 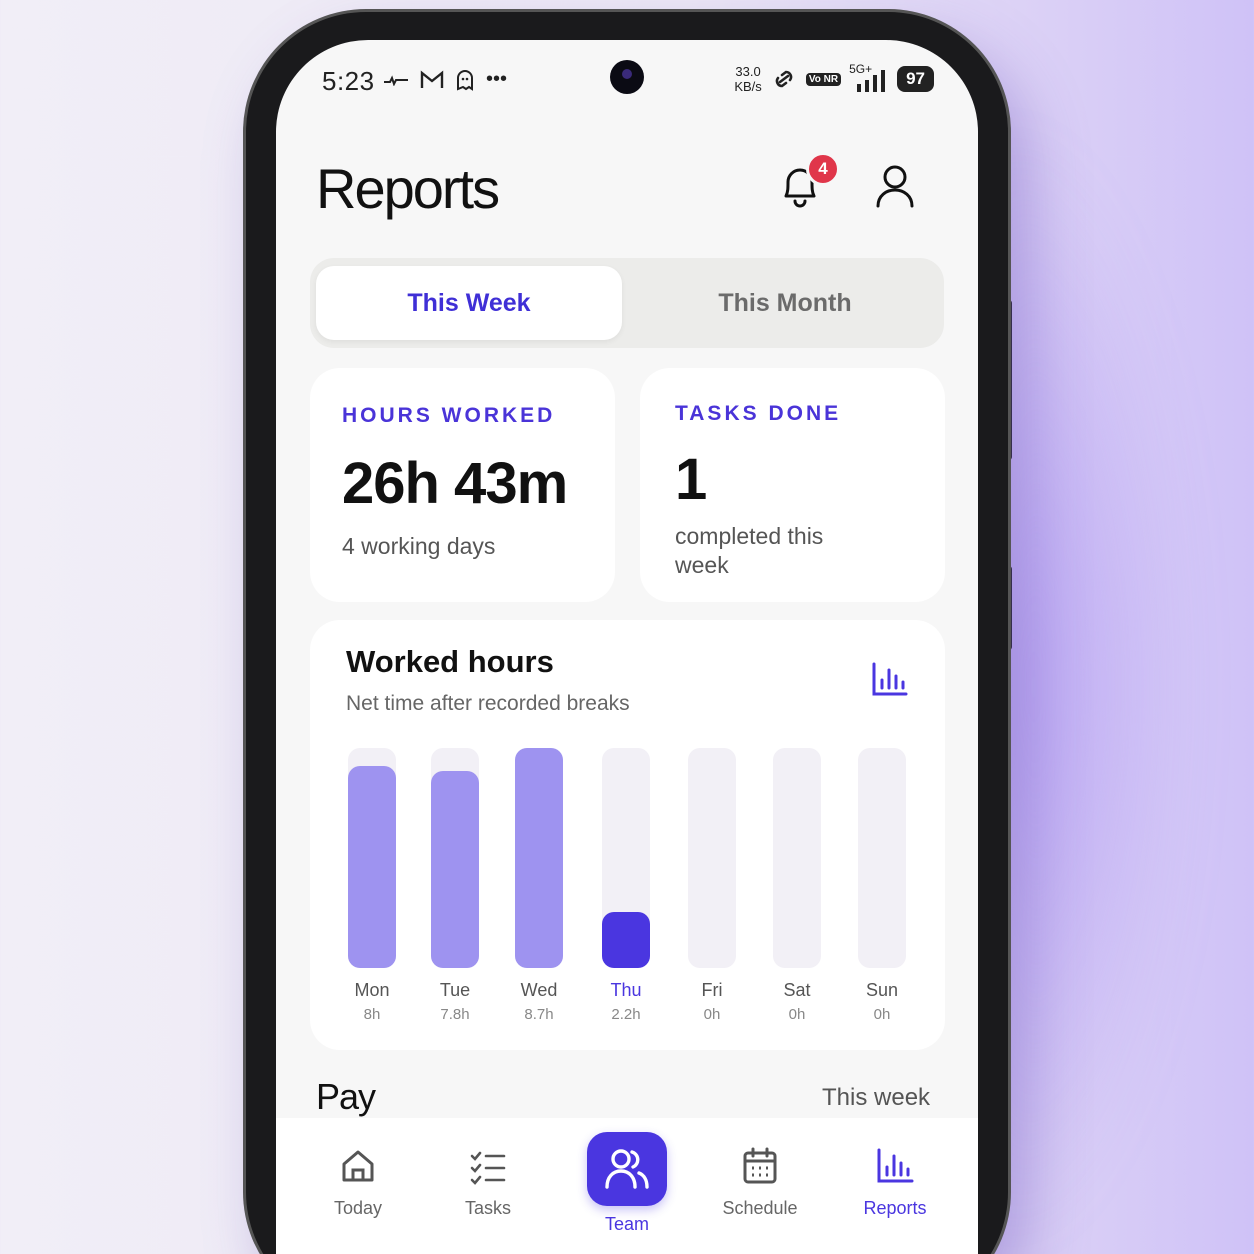 I want to click on bar-day-label: Mon, so click(x=372, y=990).